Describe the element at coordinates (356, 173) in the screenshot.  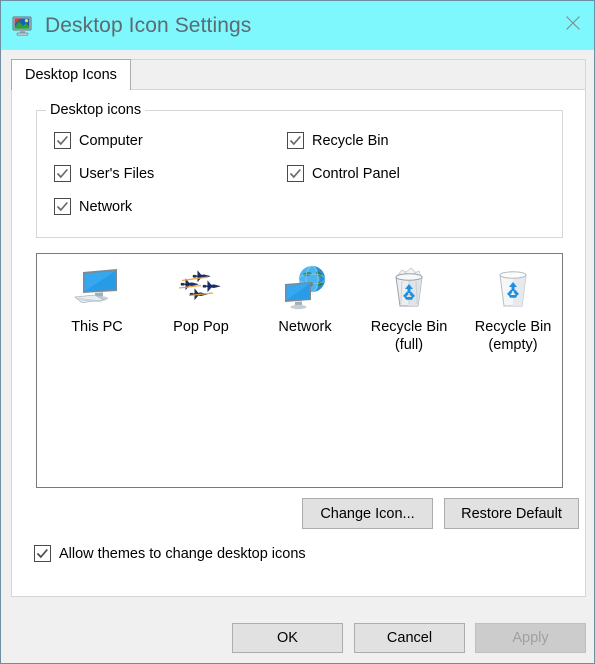
I see `checkbox-label: Control Panel` at that location.